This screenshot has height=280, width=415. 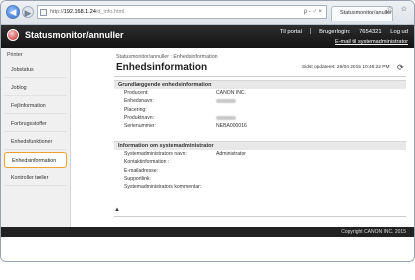 What do you see at coordinates (35, 70) in the screenshot?
I see `sidebar-item-jobstatus: Jobstatus` at bounding box center [35, 70].